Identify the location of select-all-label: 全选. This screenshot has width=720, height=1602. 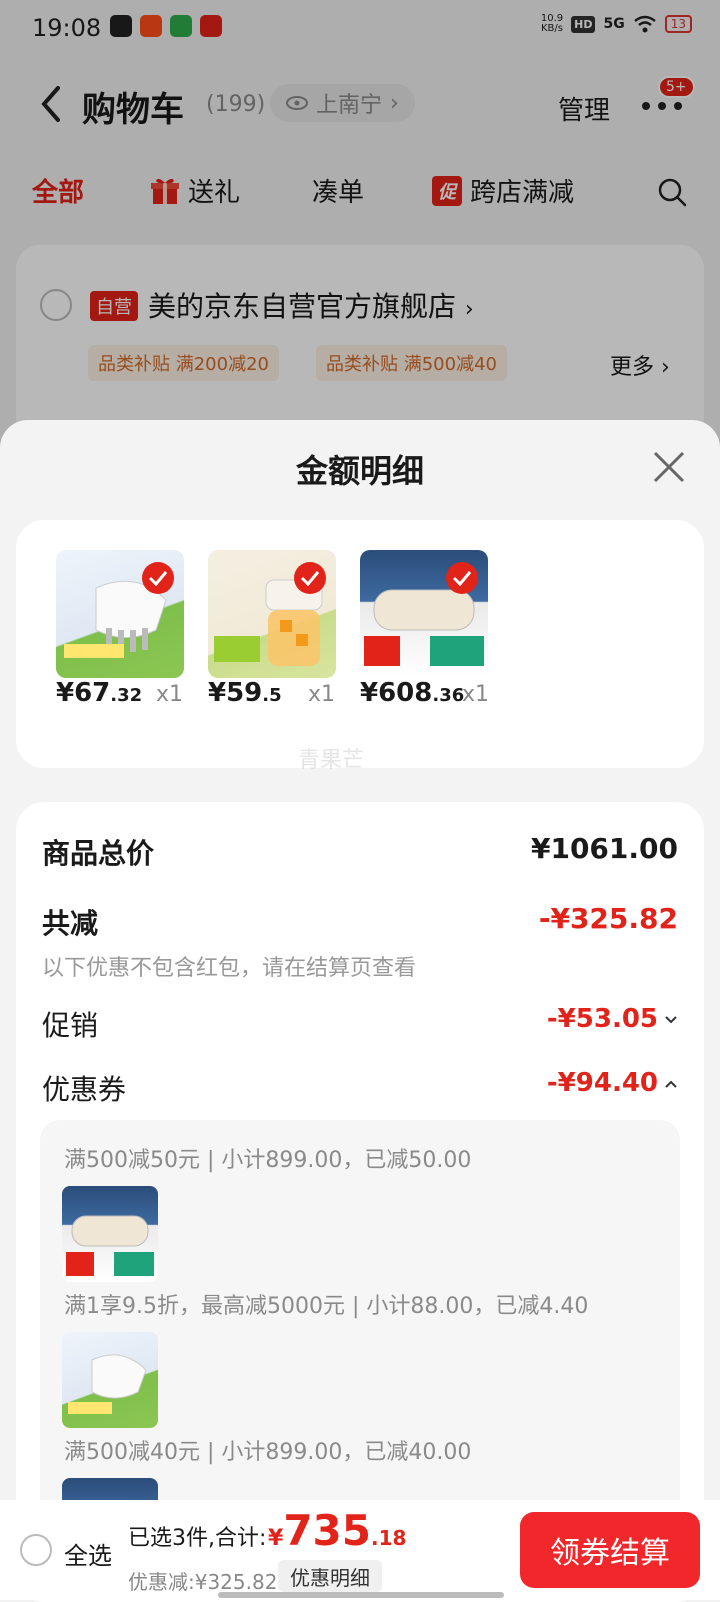
(88, 1553).